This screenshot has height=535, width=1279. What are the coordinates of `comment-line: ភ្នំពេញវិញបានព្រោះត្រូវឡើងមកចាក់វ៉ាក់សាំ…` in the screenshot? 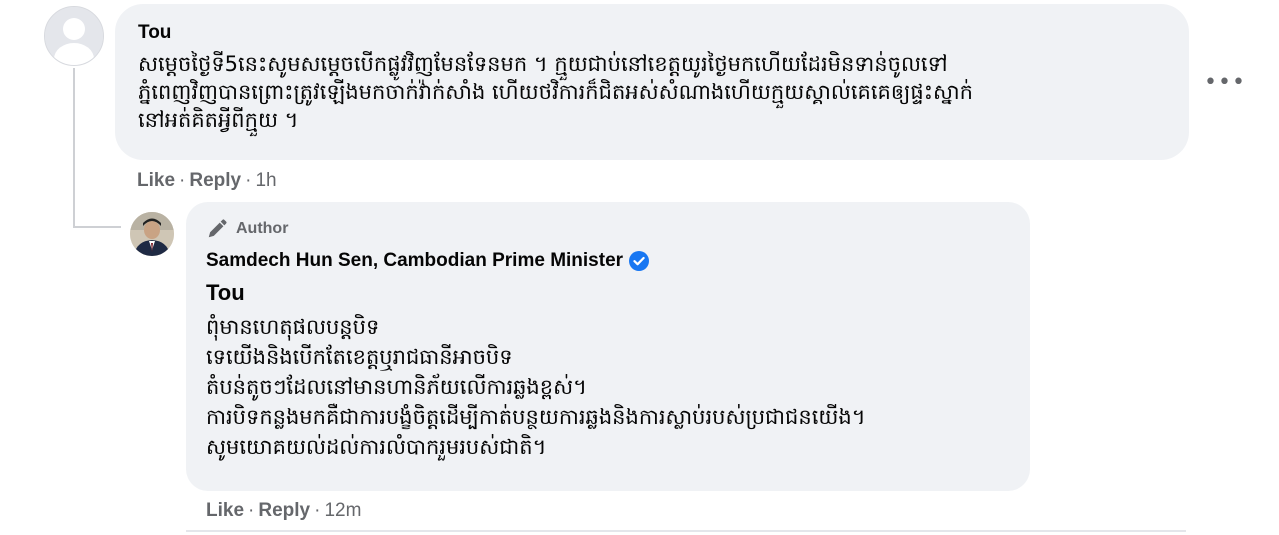 It's located at (555, 92).